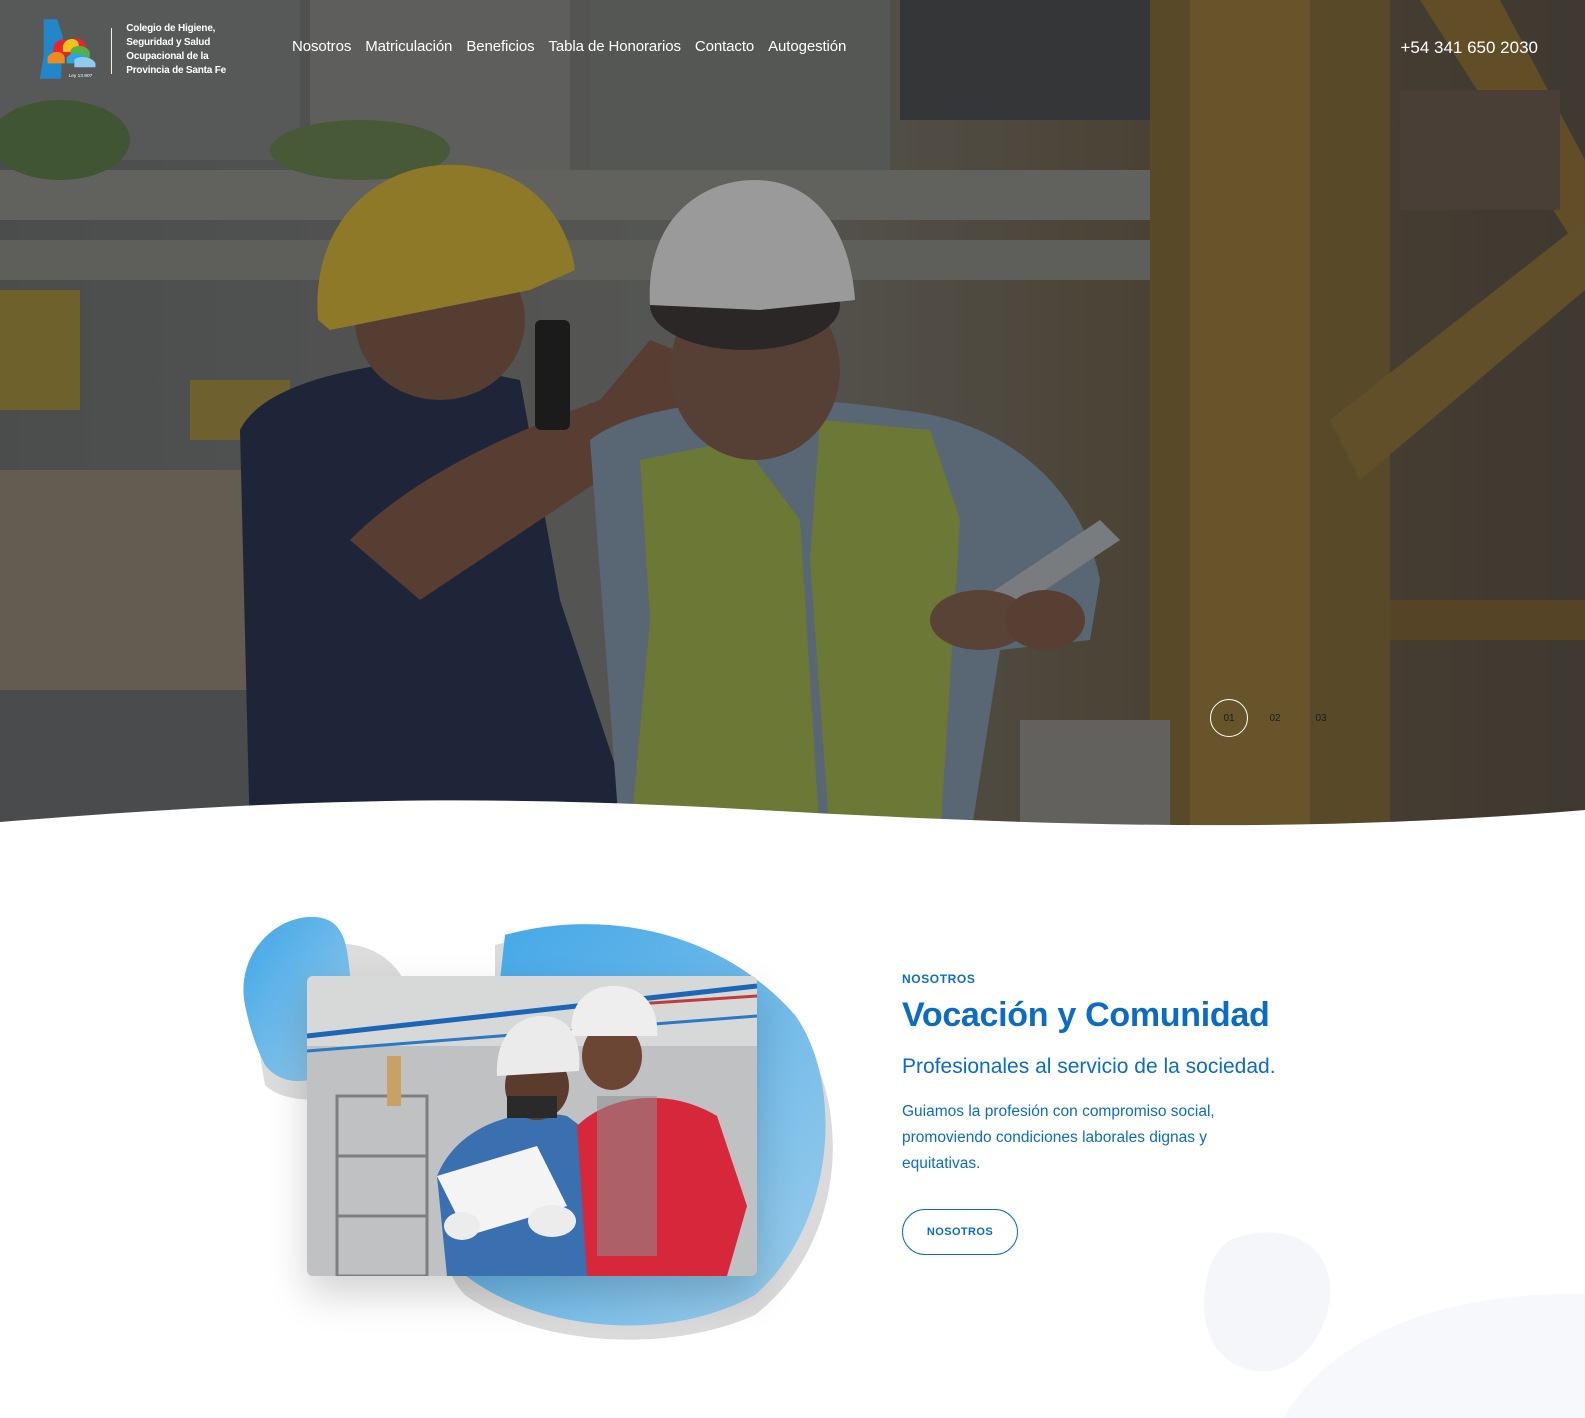 This screenshot has width=1585, height=1418. What do you see at coordinates (939, 979) in the screenshot?
I see `about-eyebrow: NOSOTROS` at bounding box center [939, 979].